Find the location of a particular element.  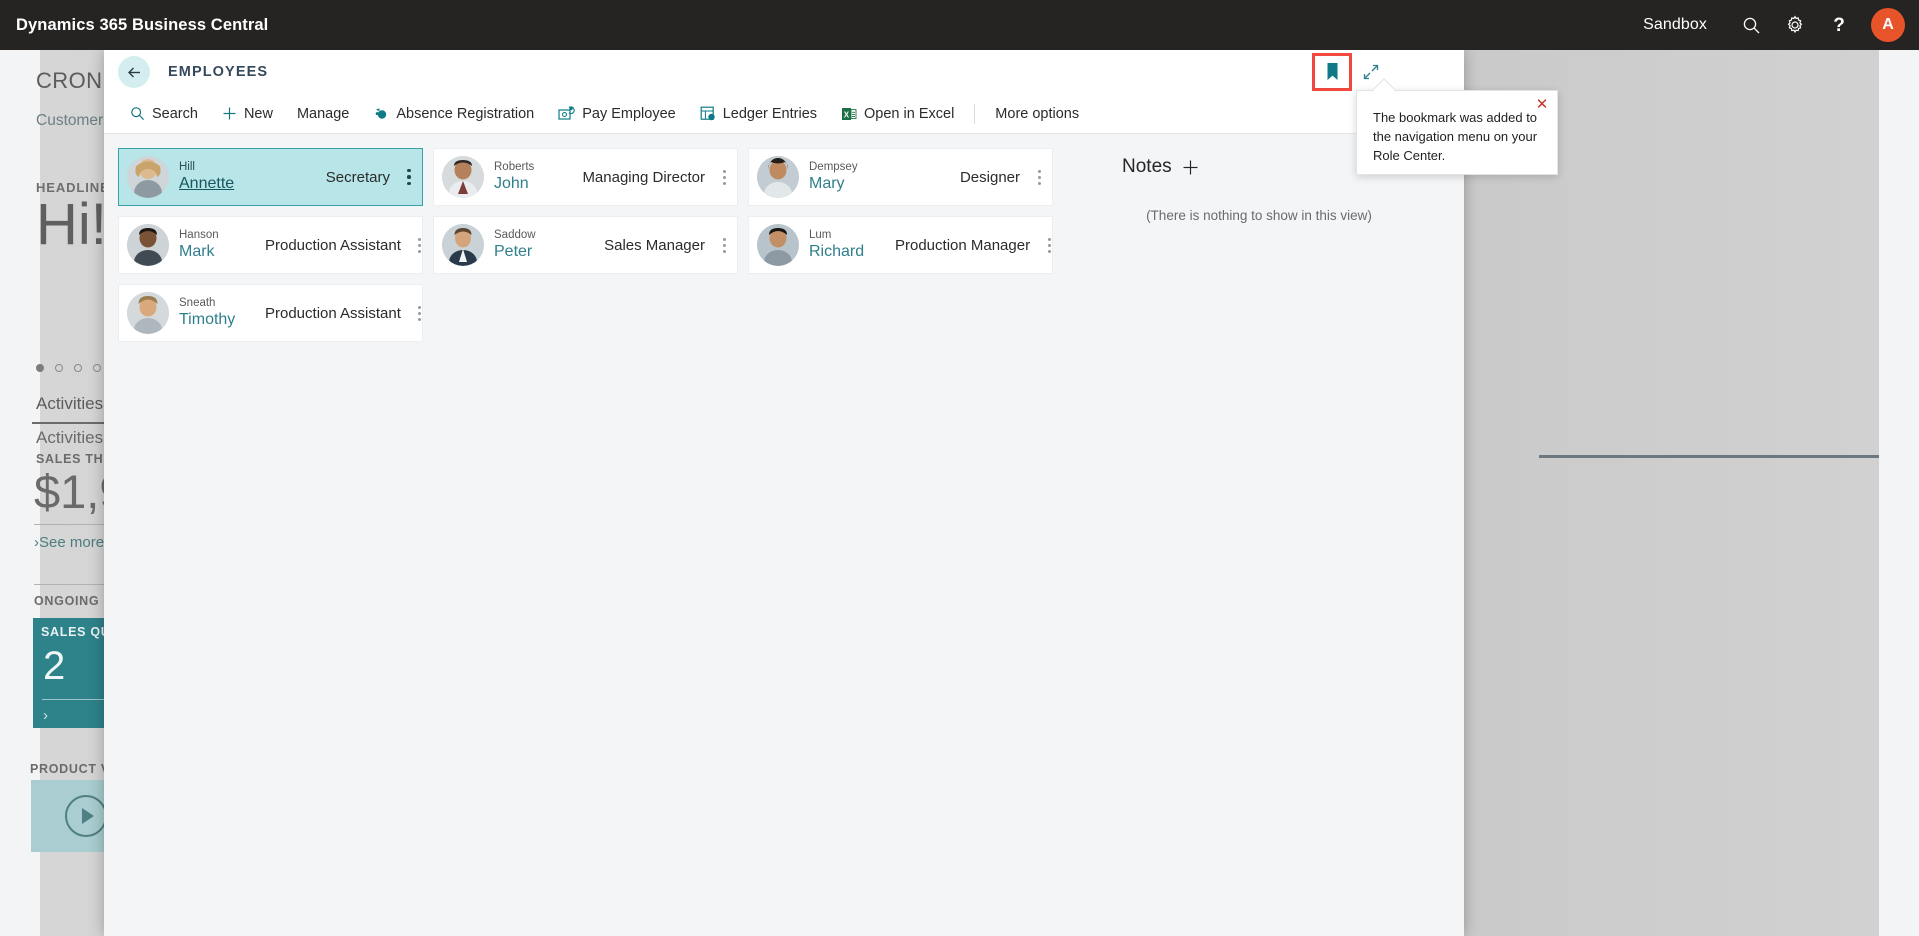

topbar-right-group: Sandbox ? A is located at coordinates (1781, 25).